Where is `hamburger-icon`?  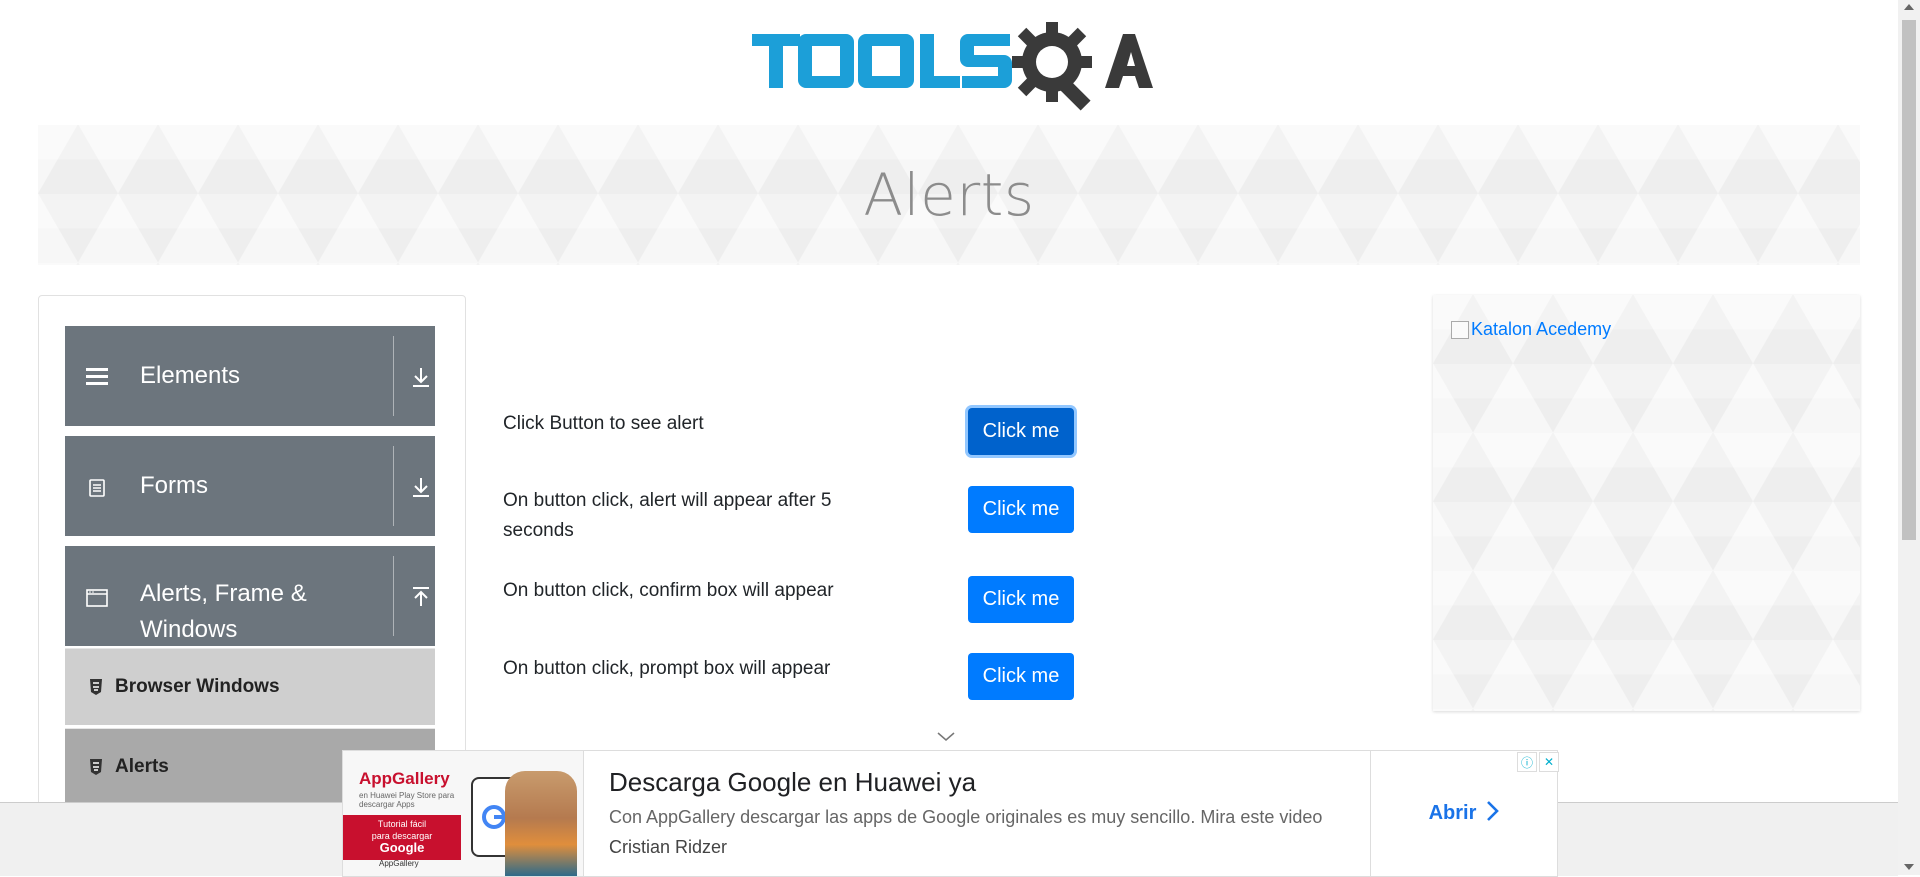 hamburger-icon is located at coordinates (97, 376).